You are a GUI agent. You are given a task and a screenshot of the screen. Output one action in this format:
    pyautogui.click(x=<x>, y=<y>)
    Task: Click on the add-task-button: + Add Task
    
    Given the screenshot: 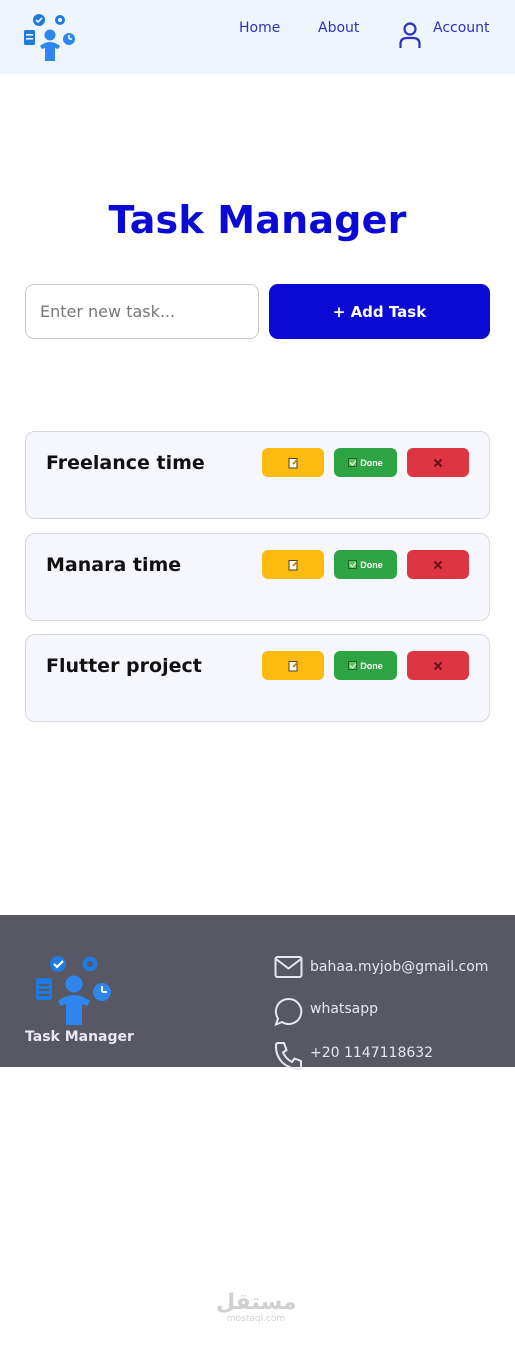 What is the action you would take?
    pyautogui.click(x=379, y=311)
    